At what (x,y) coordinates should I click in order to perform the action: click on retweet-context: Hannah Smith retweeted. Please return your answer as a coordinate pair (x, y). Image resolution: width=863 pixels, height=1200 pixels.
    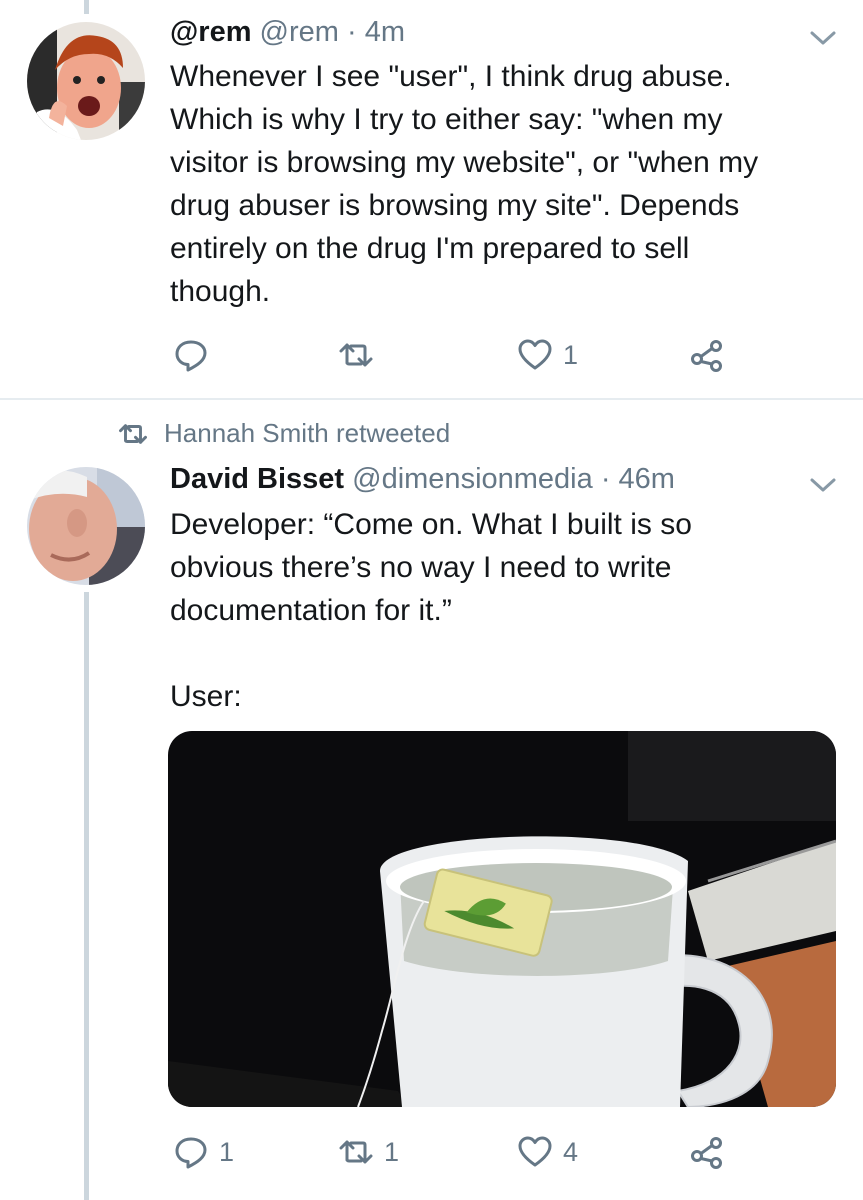
    Looking at the image, I should click on (284, 433).